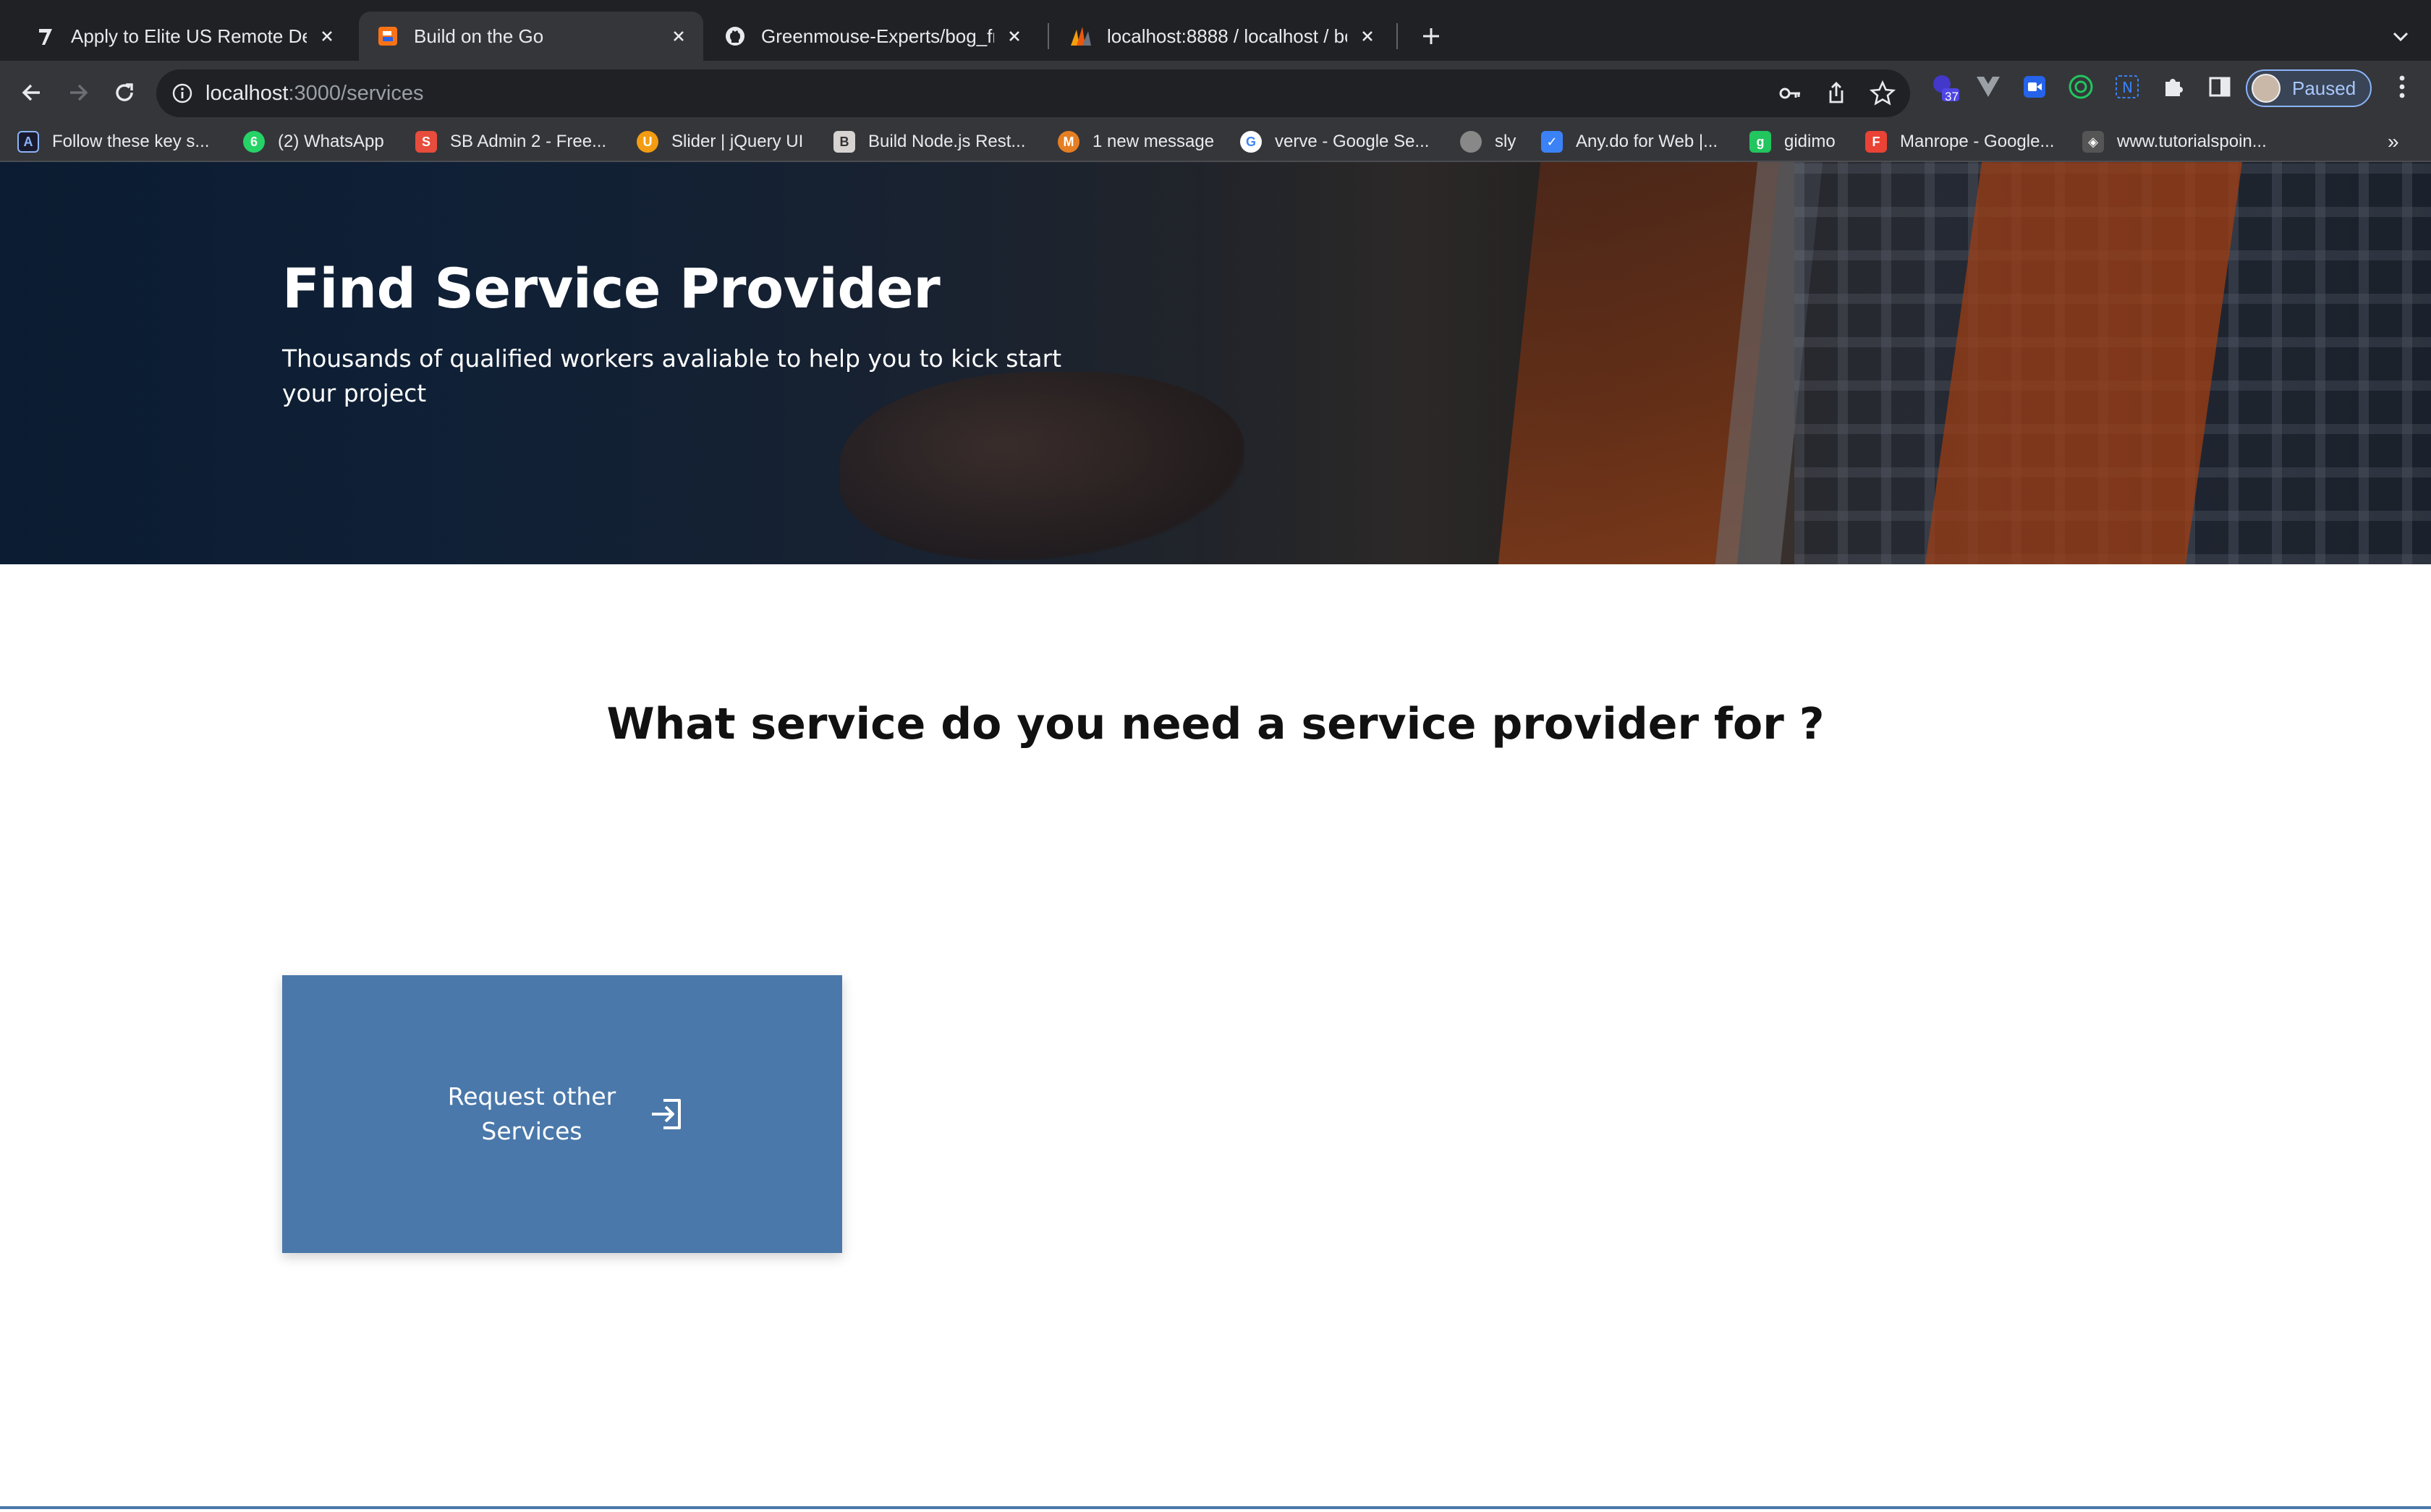 The image size is (2431, 1512). I want to click on extension-badge-count: 37, so click(1952, 97).